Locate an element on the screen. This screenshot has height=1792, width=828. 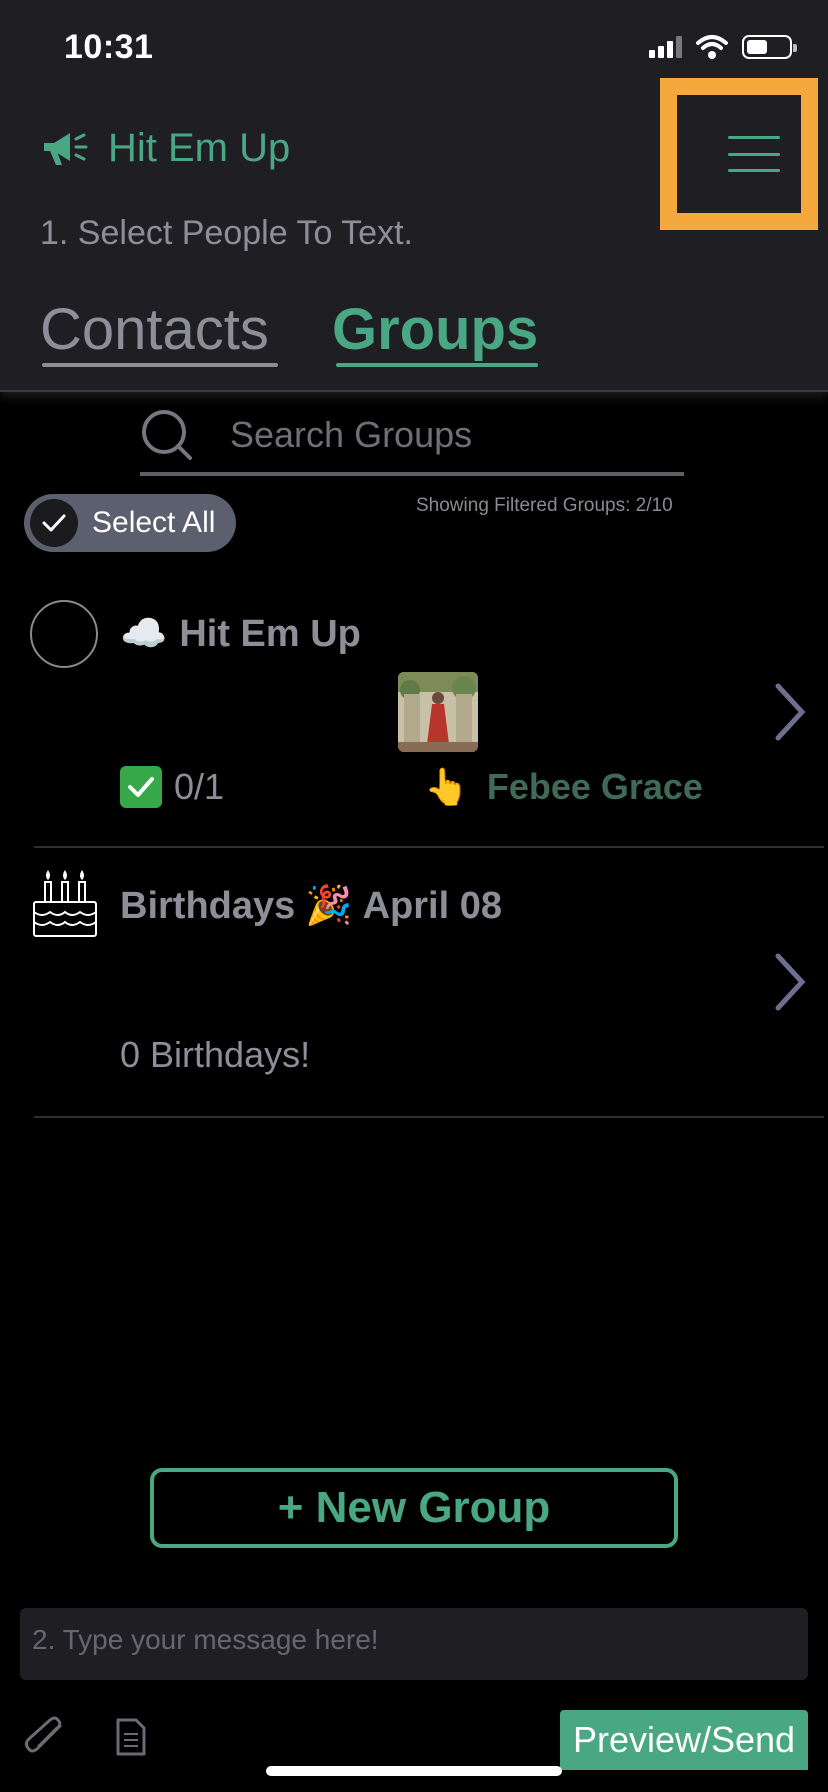
search-bar: Search Groups is located at coordinates (412, 438).